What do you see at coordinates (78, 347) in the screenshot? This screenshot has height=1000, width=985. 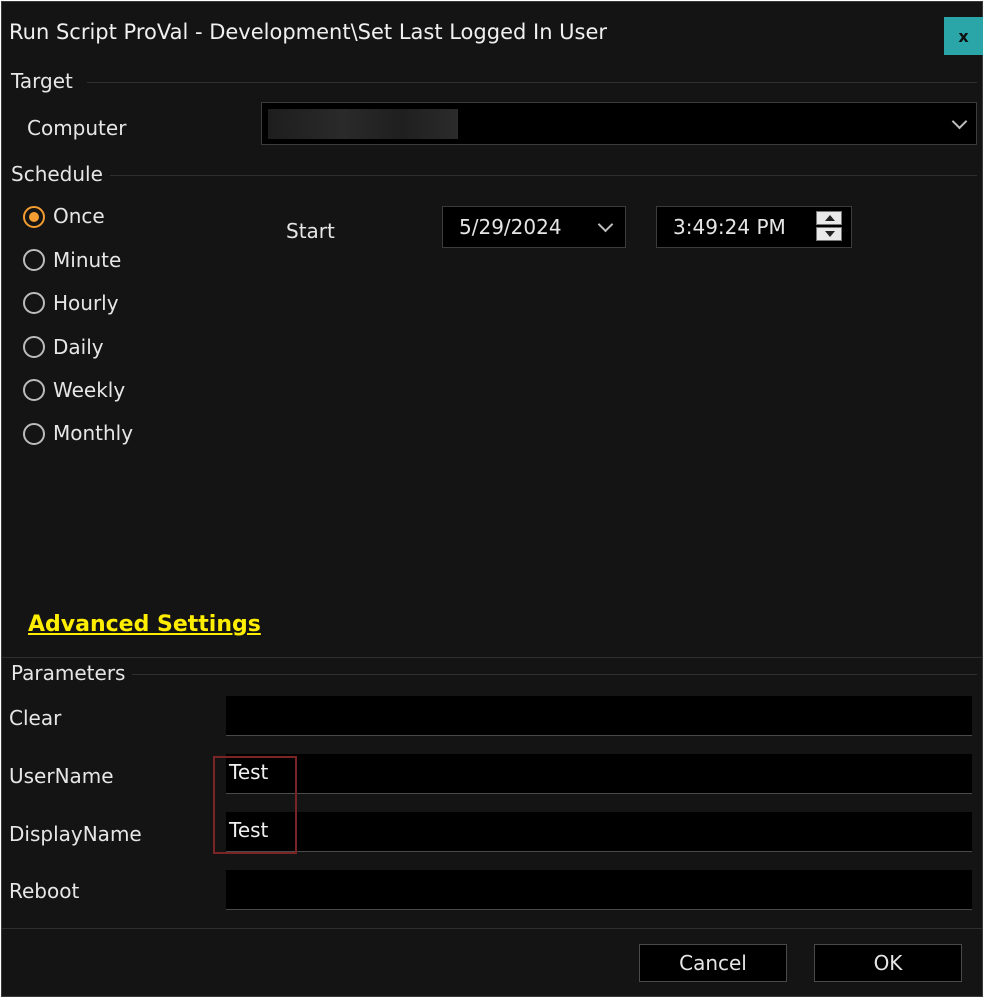 I see `radio-daily-label: Daily` at bounding box center [78, 347].